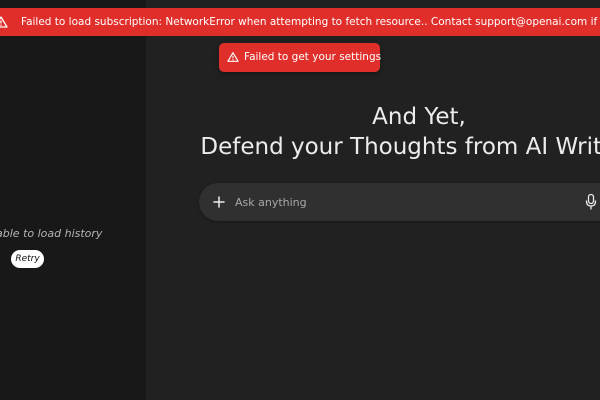 This screenshot has width=600, height=400. I want to click on heading-line-2: Defend your Thoughts from AI Writing, so click(400, 147).